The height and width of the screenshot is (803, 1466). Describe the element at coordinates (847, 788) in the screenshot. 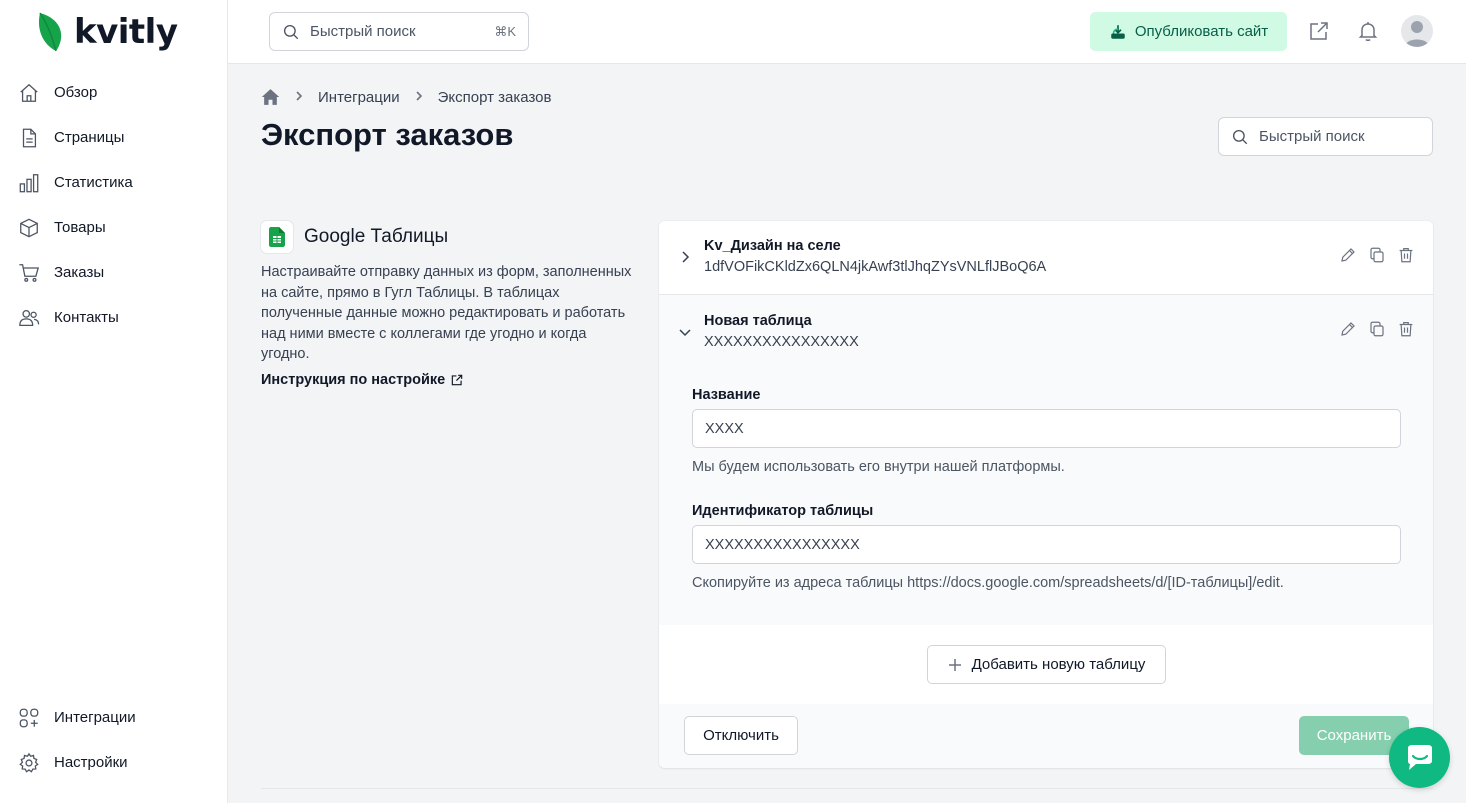

I see `divider` at that location.